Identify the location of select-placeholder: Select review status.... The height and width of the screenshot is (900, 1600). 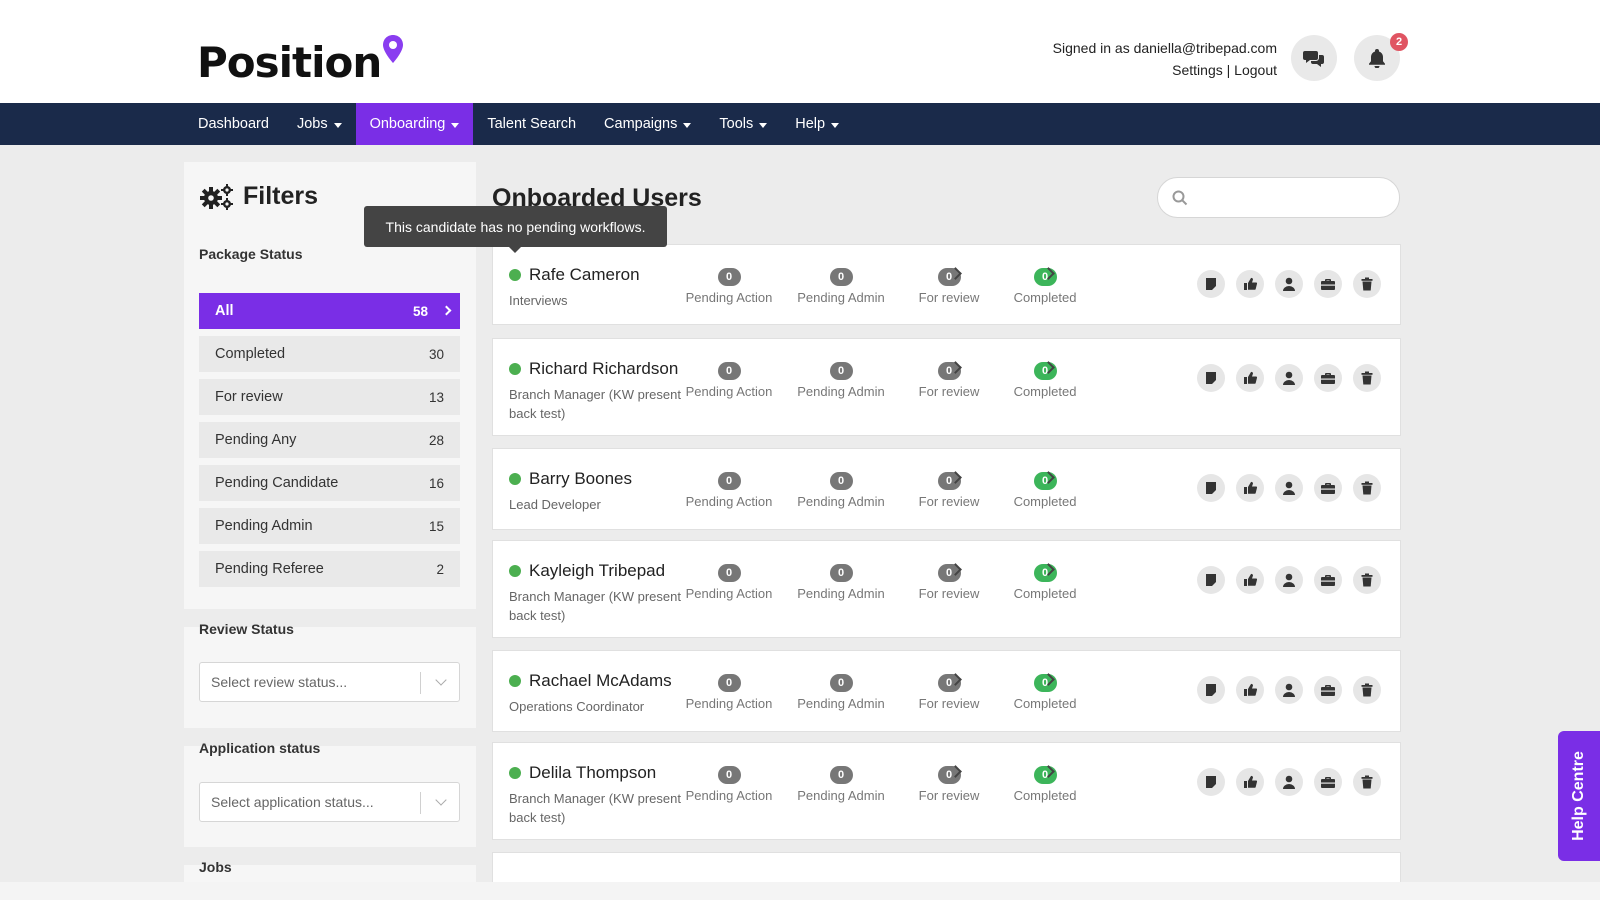
(279, 682).